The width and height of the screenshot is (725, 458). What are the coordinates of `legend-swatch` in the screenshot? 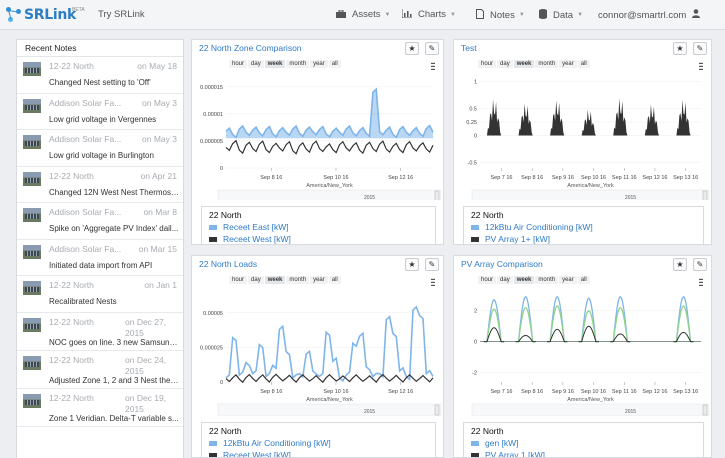 It's located at (475, 443).